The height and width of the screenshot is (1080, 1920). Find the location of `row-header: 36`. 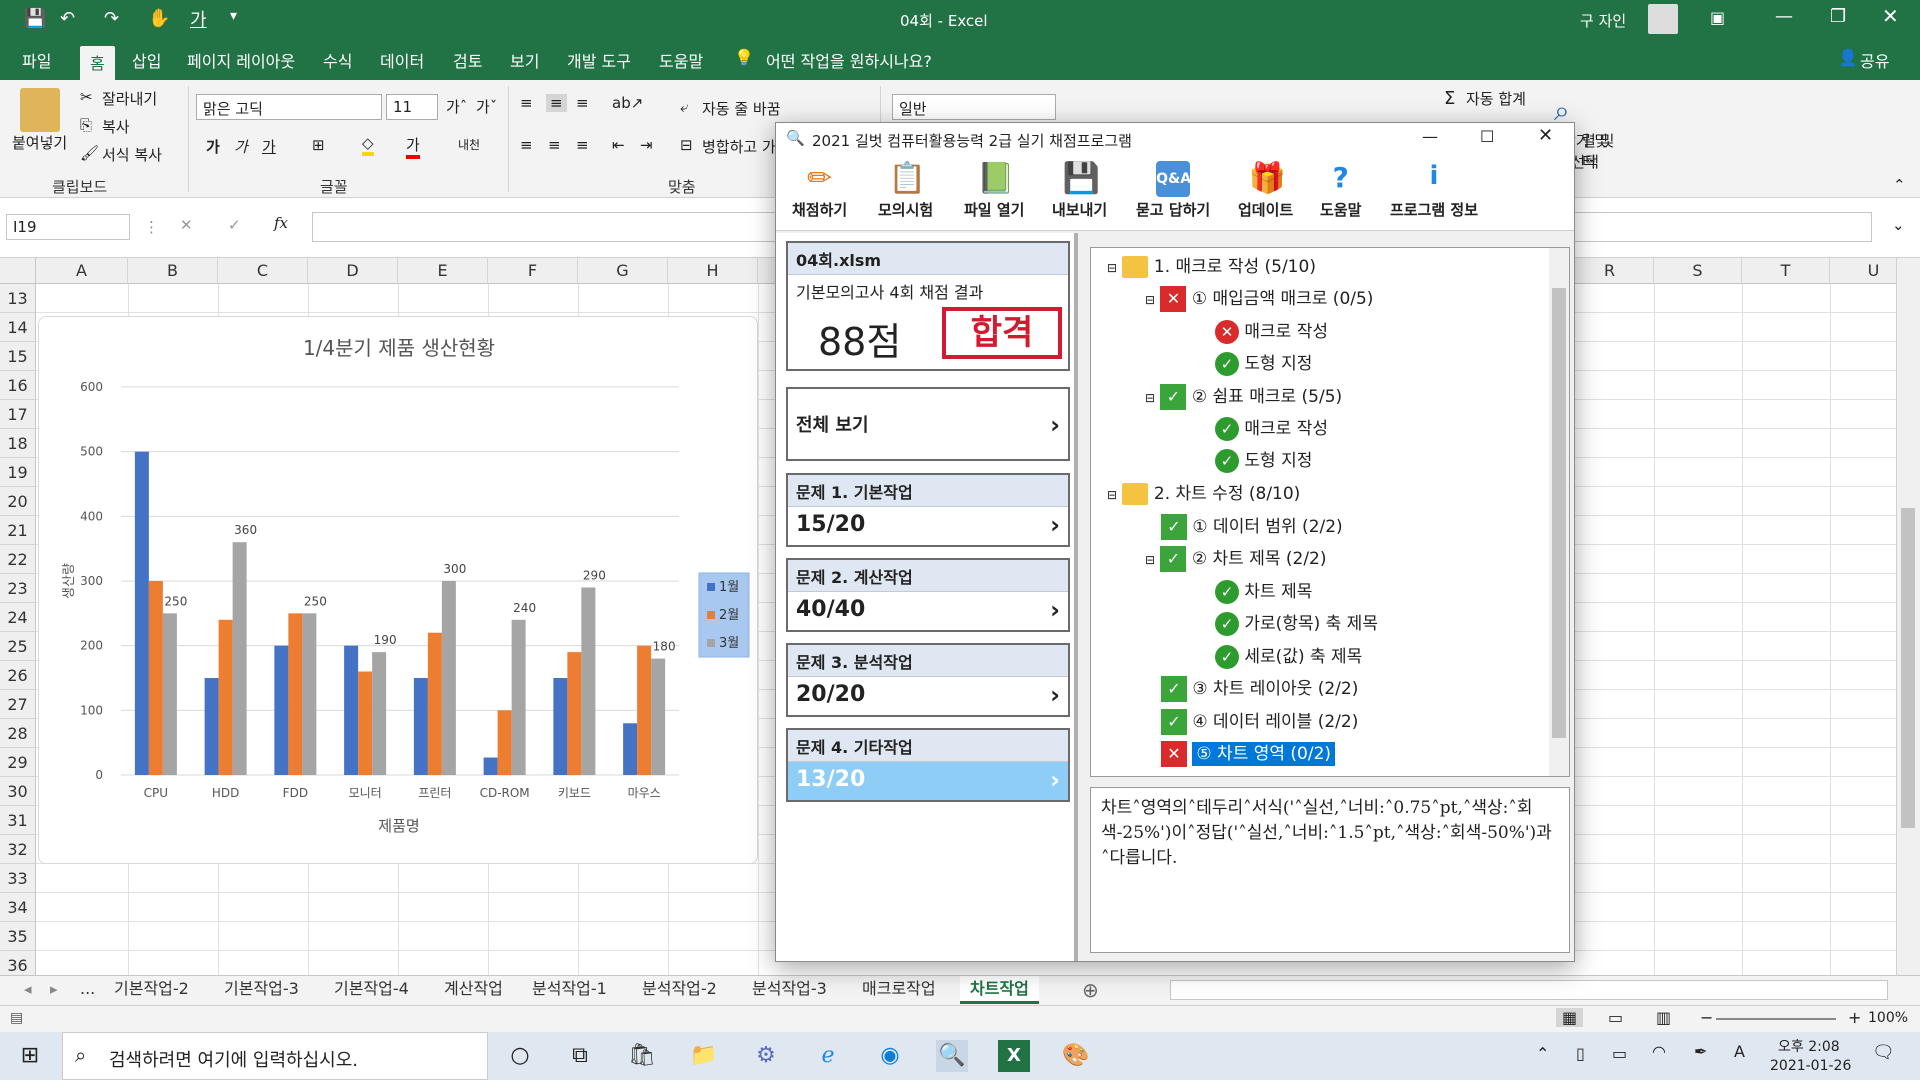

row-header: 36 is located at coordinates (18, 963).